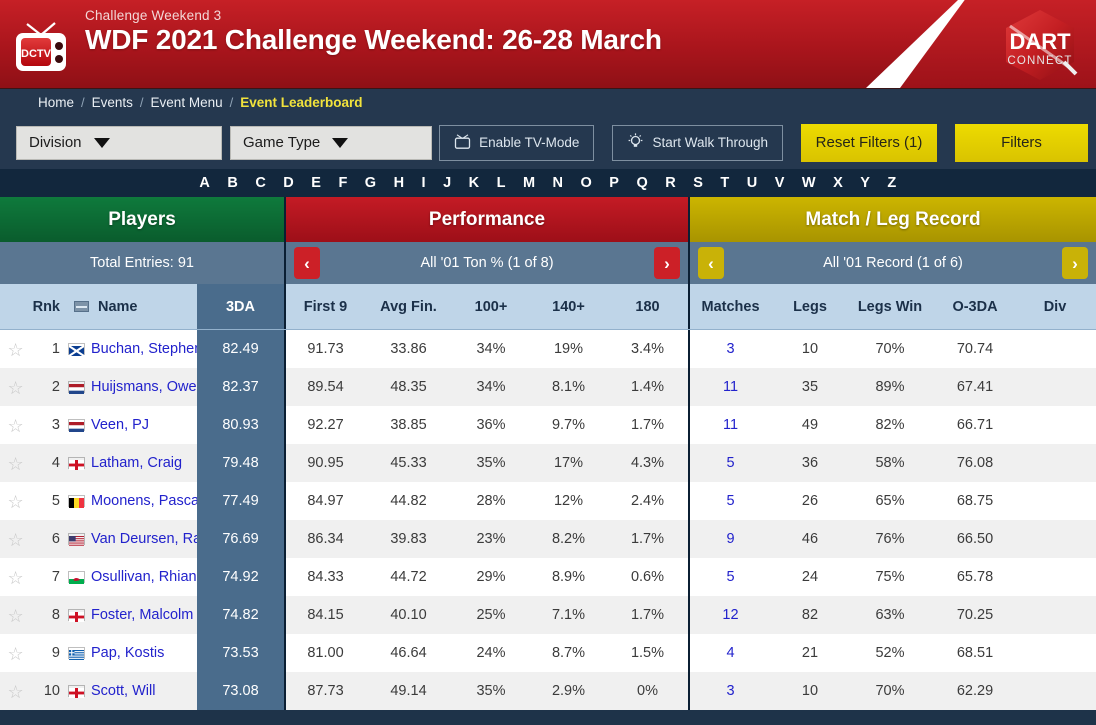 The height and width of the screenshot is (725, 1096). What do you see at coordinates (892, 183) in the screenshot?
I see `alpha-z: Z` at bounding box center [892, 183].